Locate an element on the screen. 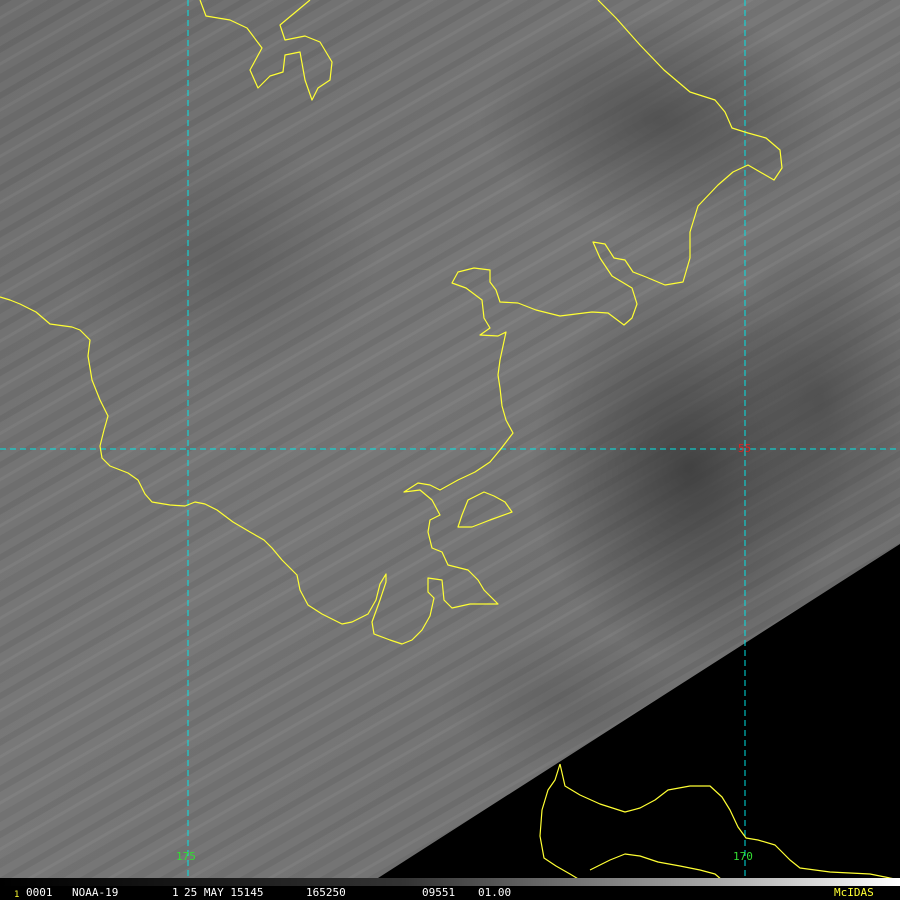  image-date: 25 MAY 15145 is located at coordinates (223, 892).